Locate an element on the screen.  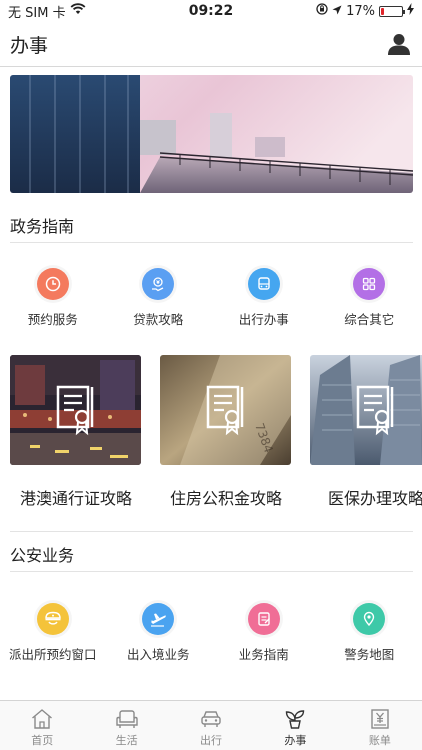
carrier-label: 无 SIM 卡 is located at coordinates (37, 13).